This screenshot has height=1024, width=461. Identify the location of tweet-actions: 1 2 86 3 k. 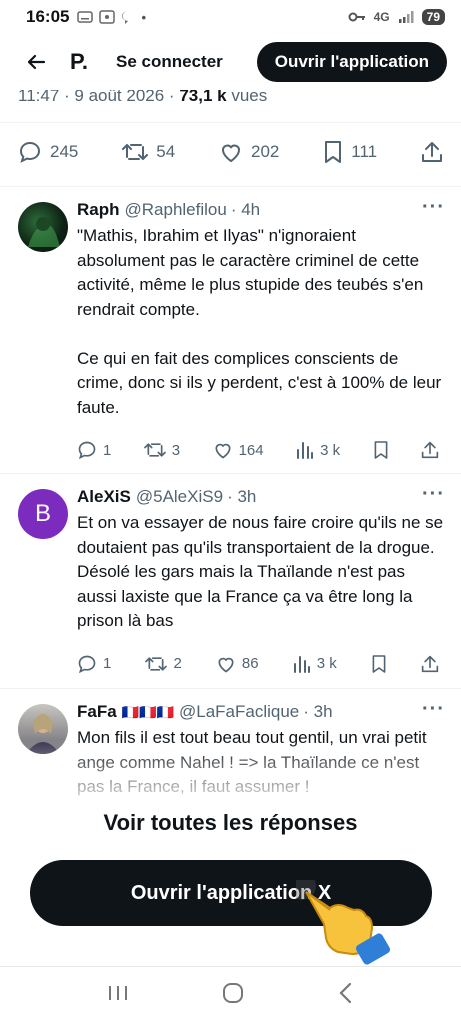
(258, 664).